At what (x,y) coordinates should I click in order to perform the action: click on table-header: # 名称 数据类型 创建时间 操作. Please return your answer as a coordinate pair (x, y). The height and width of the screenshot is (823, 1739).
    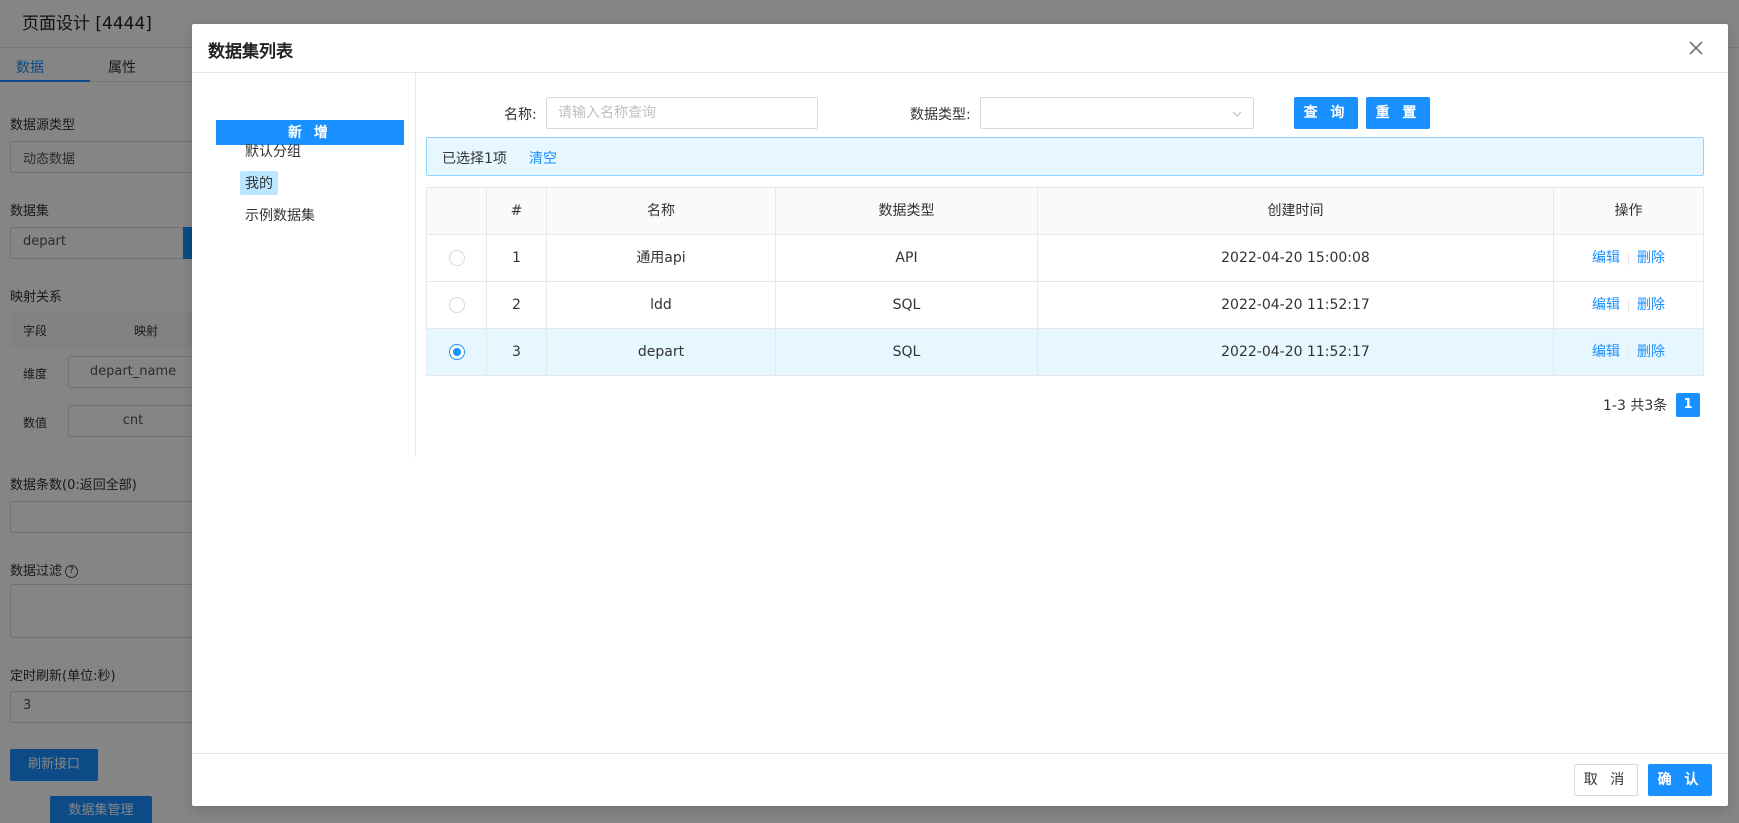
    Looking at the image, I should click on (1065, 211).